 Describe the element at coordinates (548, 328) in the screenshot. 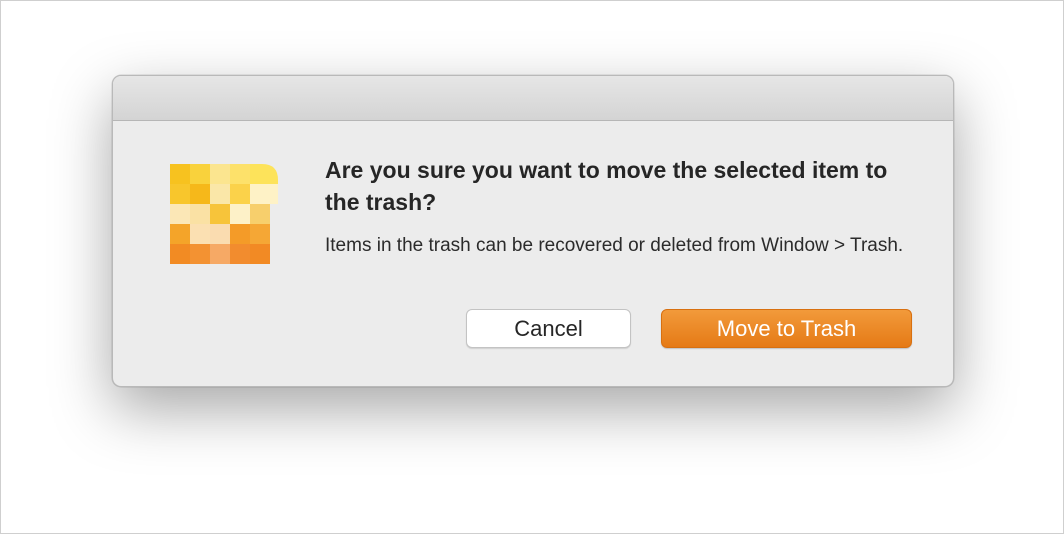

I see `cancel-button: Cancel` at that location.